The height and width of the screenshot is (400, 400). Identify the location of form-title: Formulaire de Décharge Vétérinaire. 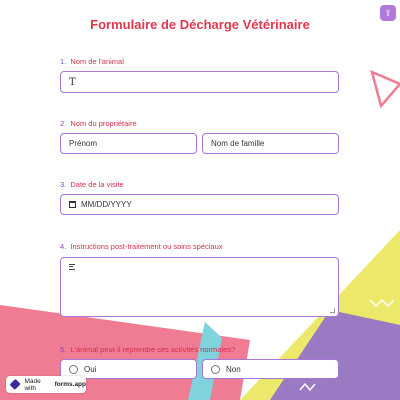
(200, 24).